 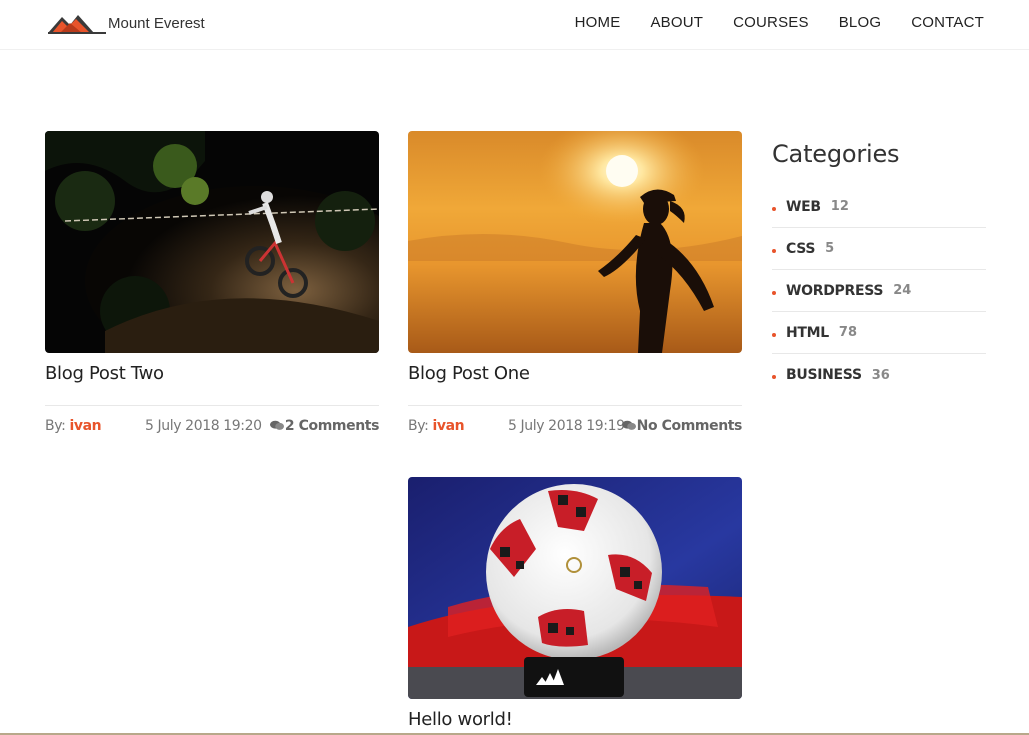 I want to click on category-name: BUSINESS, so click(x=824, y=375).